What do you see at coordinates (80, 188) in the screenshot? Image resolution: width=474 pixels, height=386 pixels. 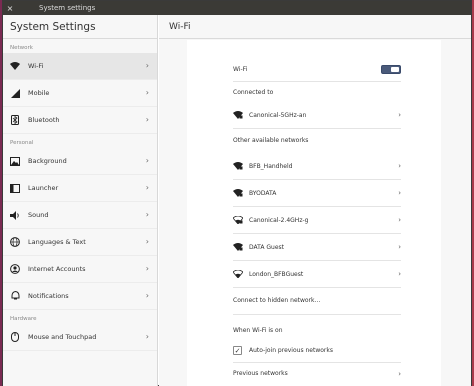 I see `sidebar-item-launcher: Launcher ›` at bounding box center [80, 188].